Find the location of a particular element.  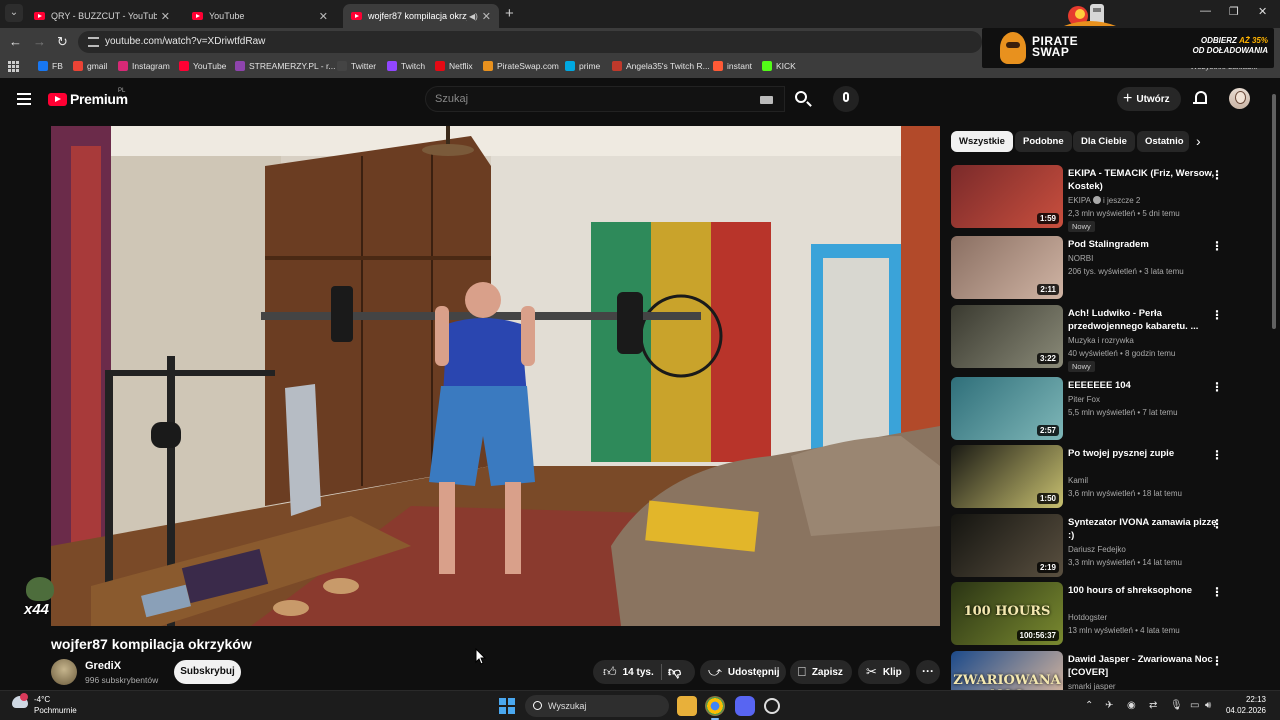

account-avatar is located at coordinates (1239, 98).